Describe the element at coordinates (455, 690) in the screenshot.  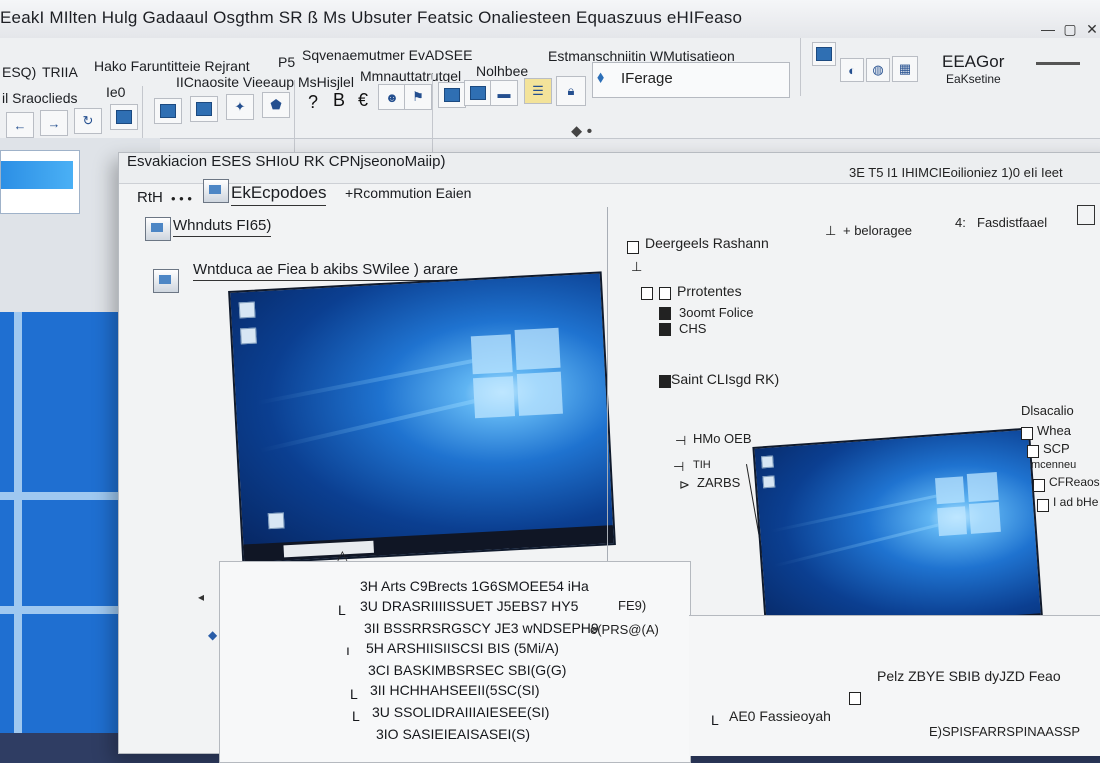
I see `list-item: 3II HCHHAHSEEII(5SC(SI)` at that location.